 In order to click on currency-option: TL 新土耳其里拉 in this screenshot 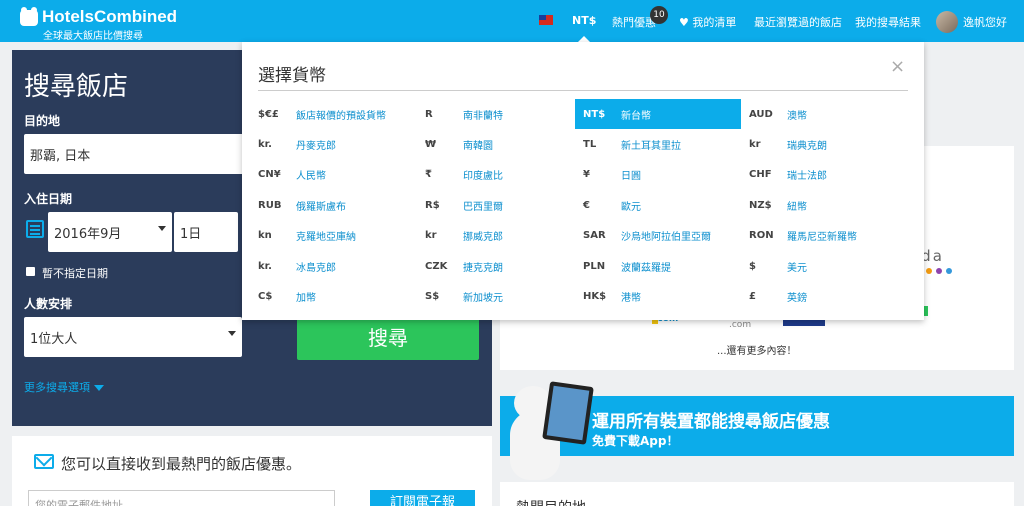, I will do `click(666, 144)`.